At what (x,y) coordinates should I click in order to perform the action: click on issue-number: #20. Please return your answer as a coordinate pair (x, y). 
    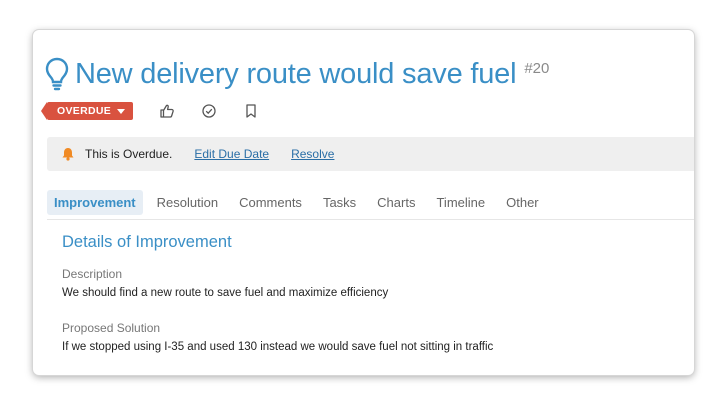
    Looking at the image, I should click on (537, 68).